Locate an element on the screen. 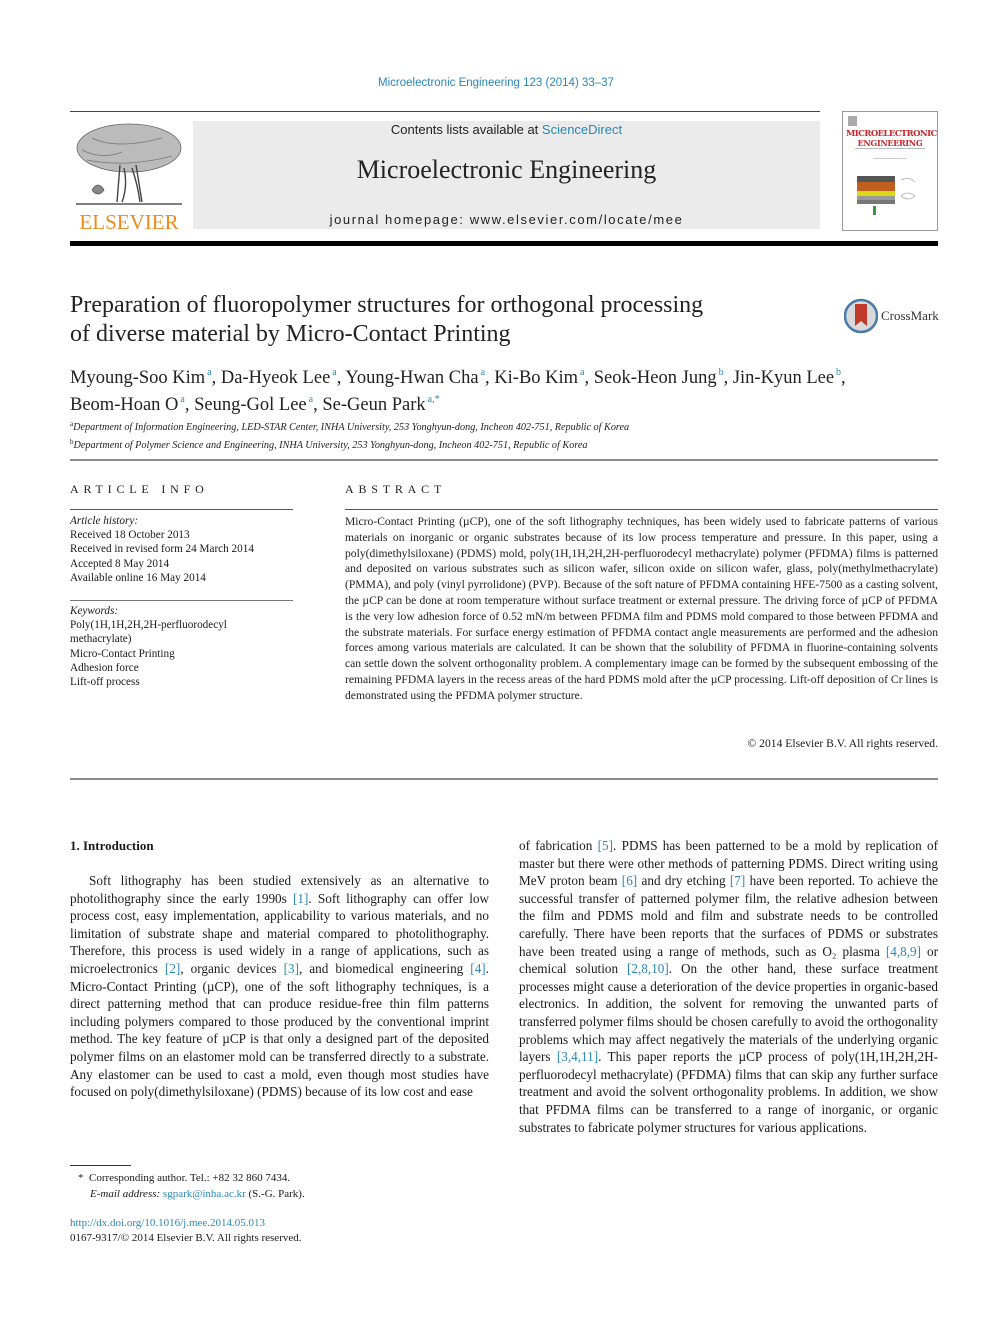 The image size is (992, 1323). email-label: E-mail address: is located at coordinates (126, 1194).